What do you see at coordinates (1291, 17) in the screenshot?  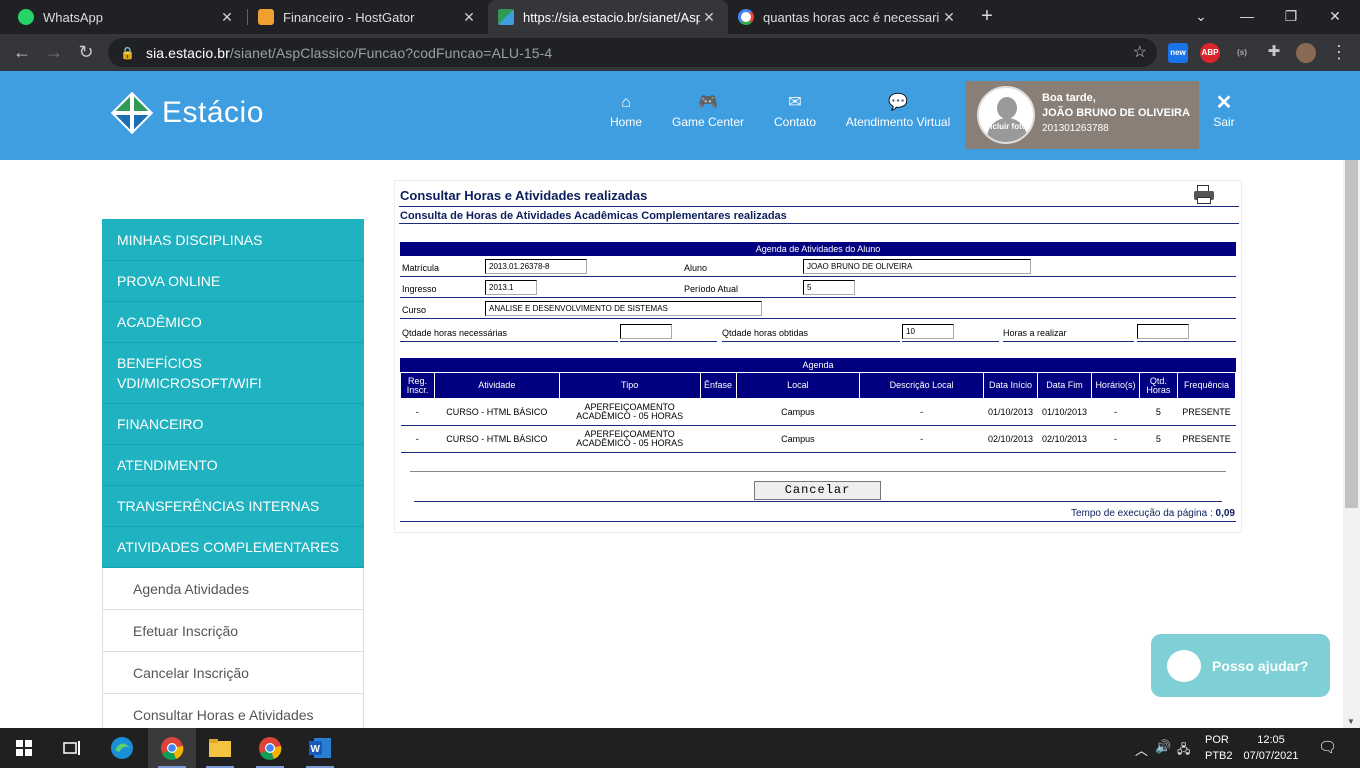 I see `restore-button: ❐` at bounding box center [1291, 17].